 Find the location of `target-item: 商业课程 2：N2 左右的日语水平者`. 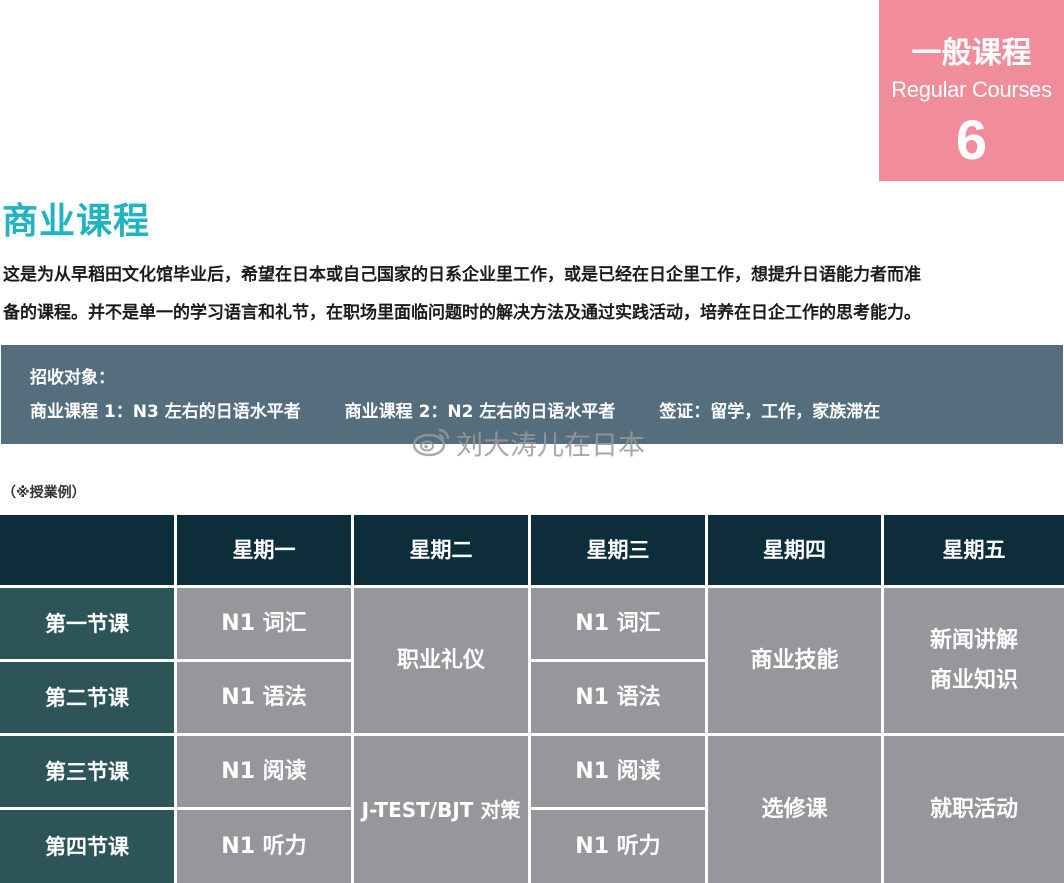

target-item: 商业课程 2：N2 左右的日语水平者 is located at coordinates (480, 412).